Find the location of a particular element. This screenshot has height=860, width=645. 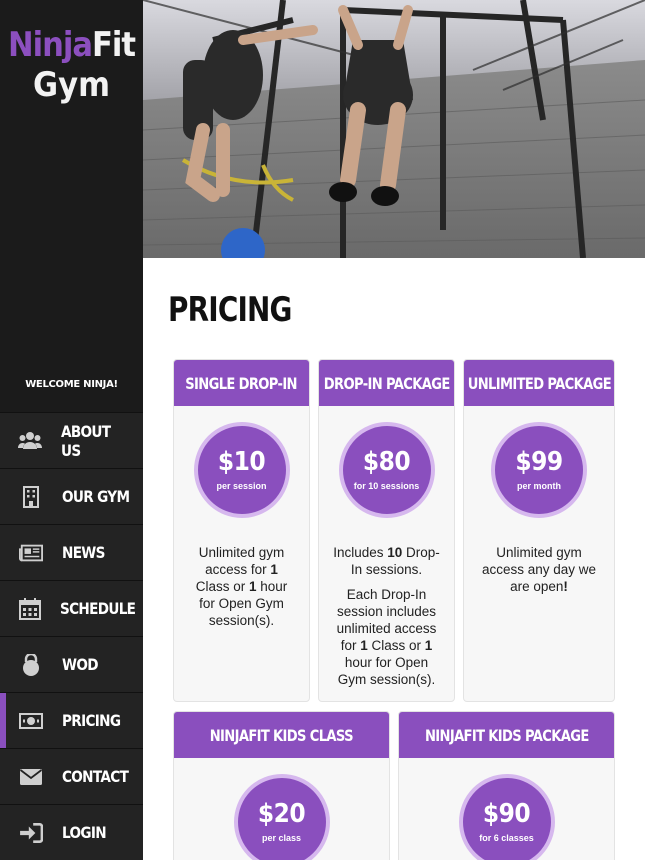

sidebar-item-label: LOGIN is located at coordinates (84, 832).